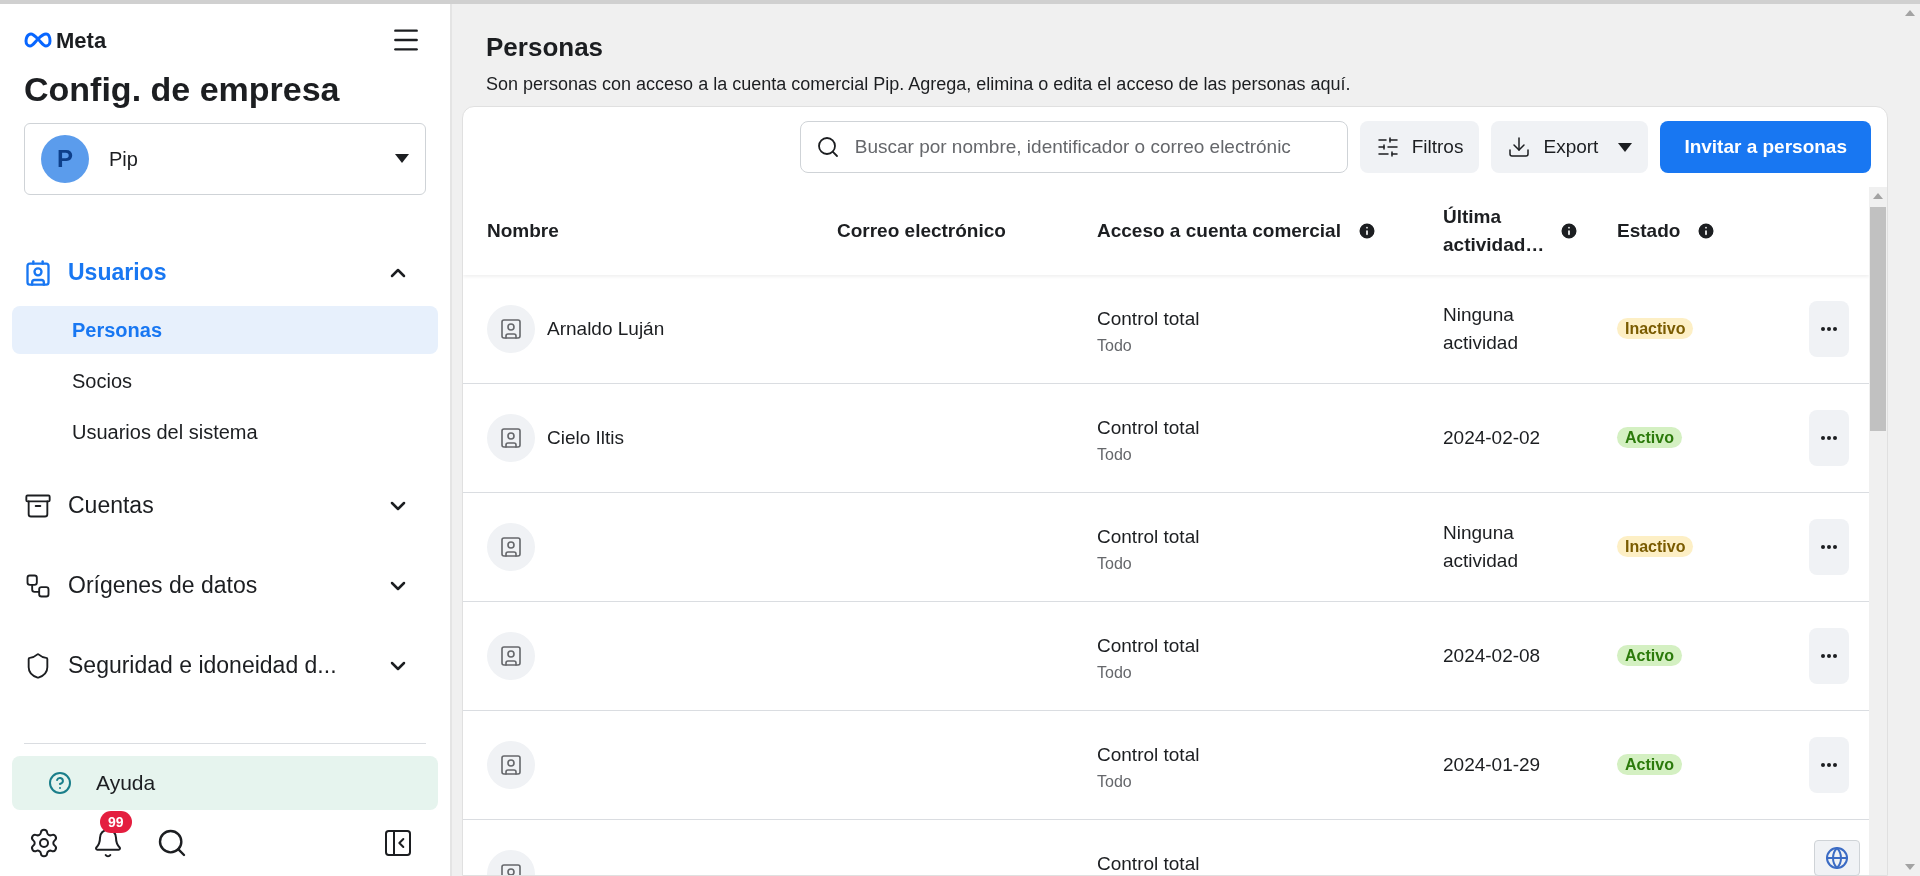 The width and height of the screenshot is (1920, 876). What do you see at coordinates (586, 437) in the screenshot?
I see `person-name: Cielo Iltis` at bounding box center [586, 437].